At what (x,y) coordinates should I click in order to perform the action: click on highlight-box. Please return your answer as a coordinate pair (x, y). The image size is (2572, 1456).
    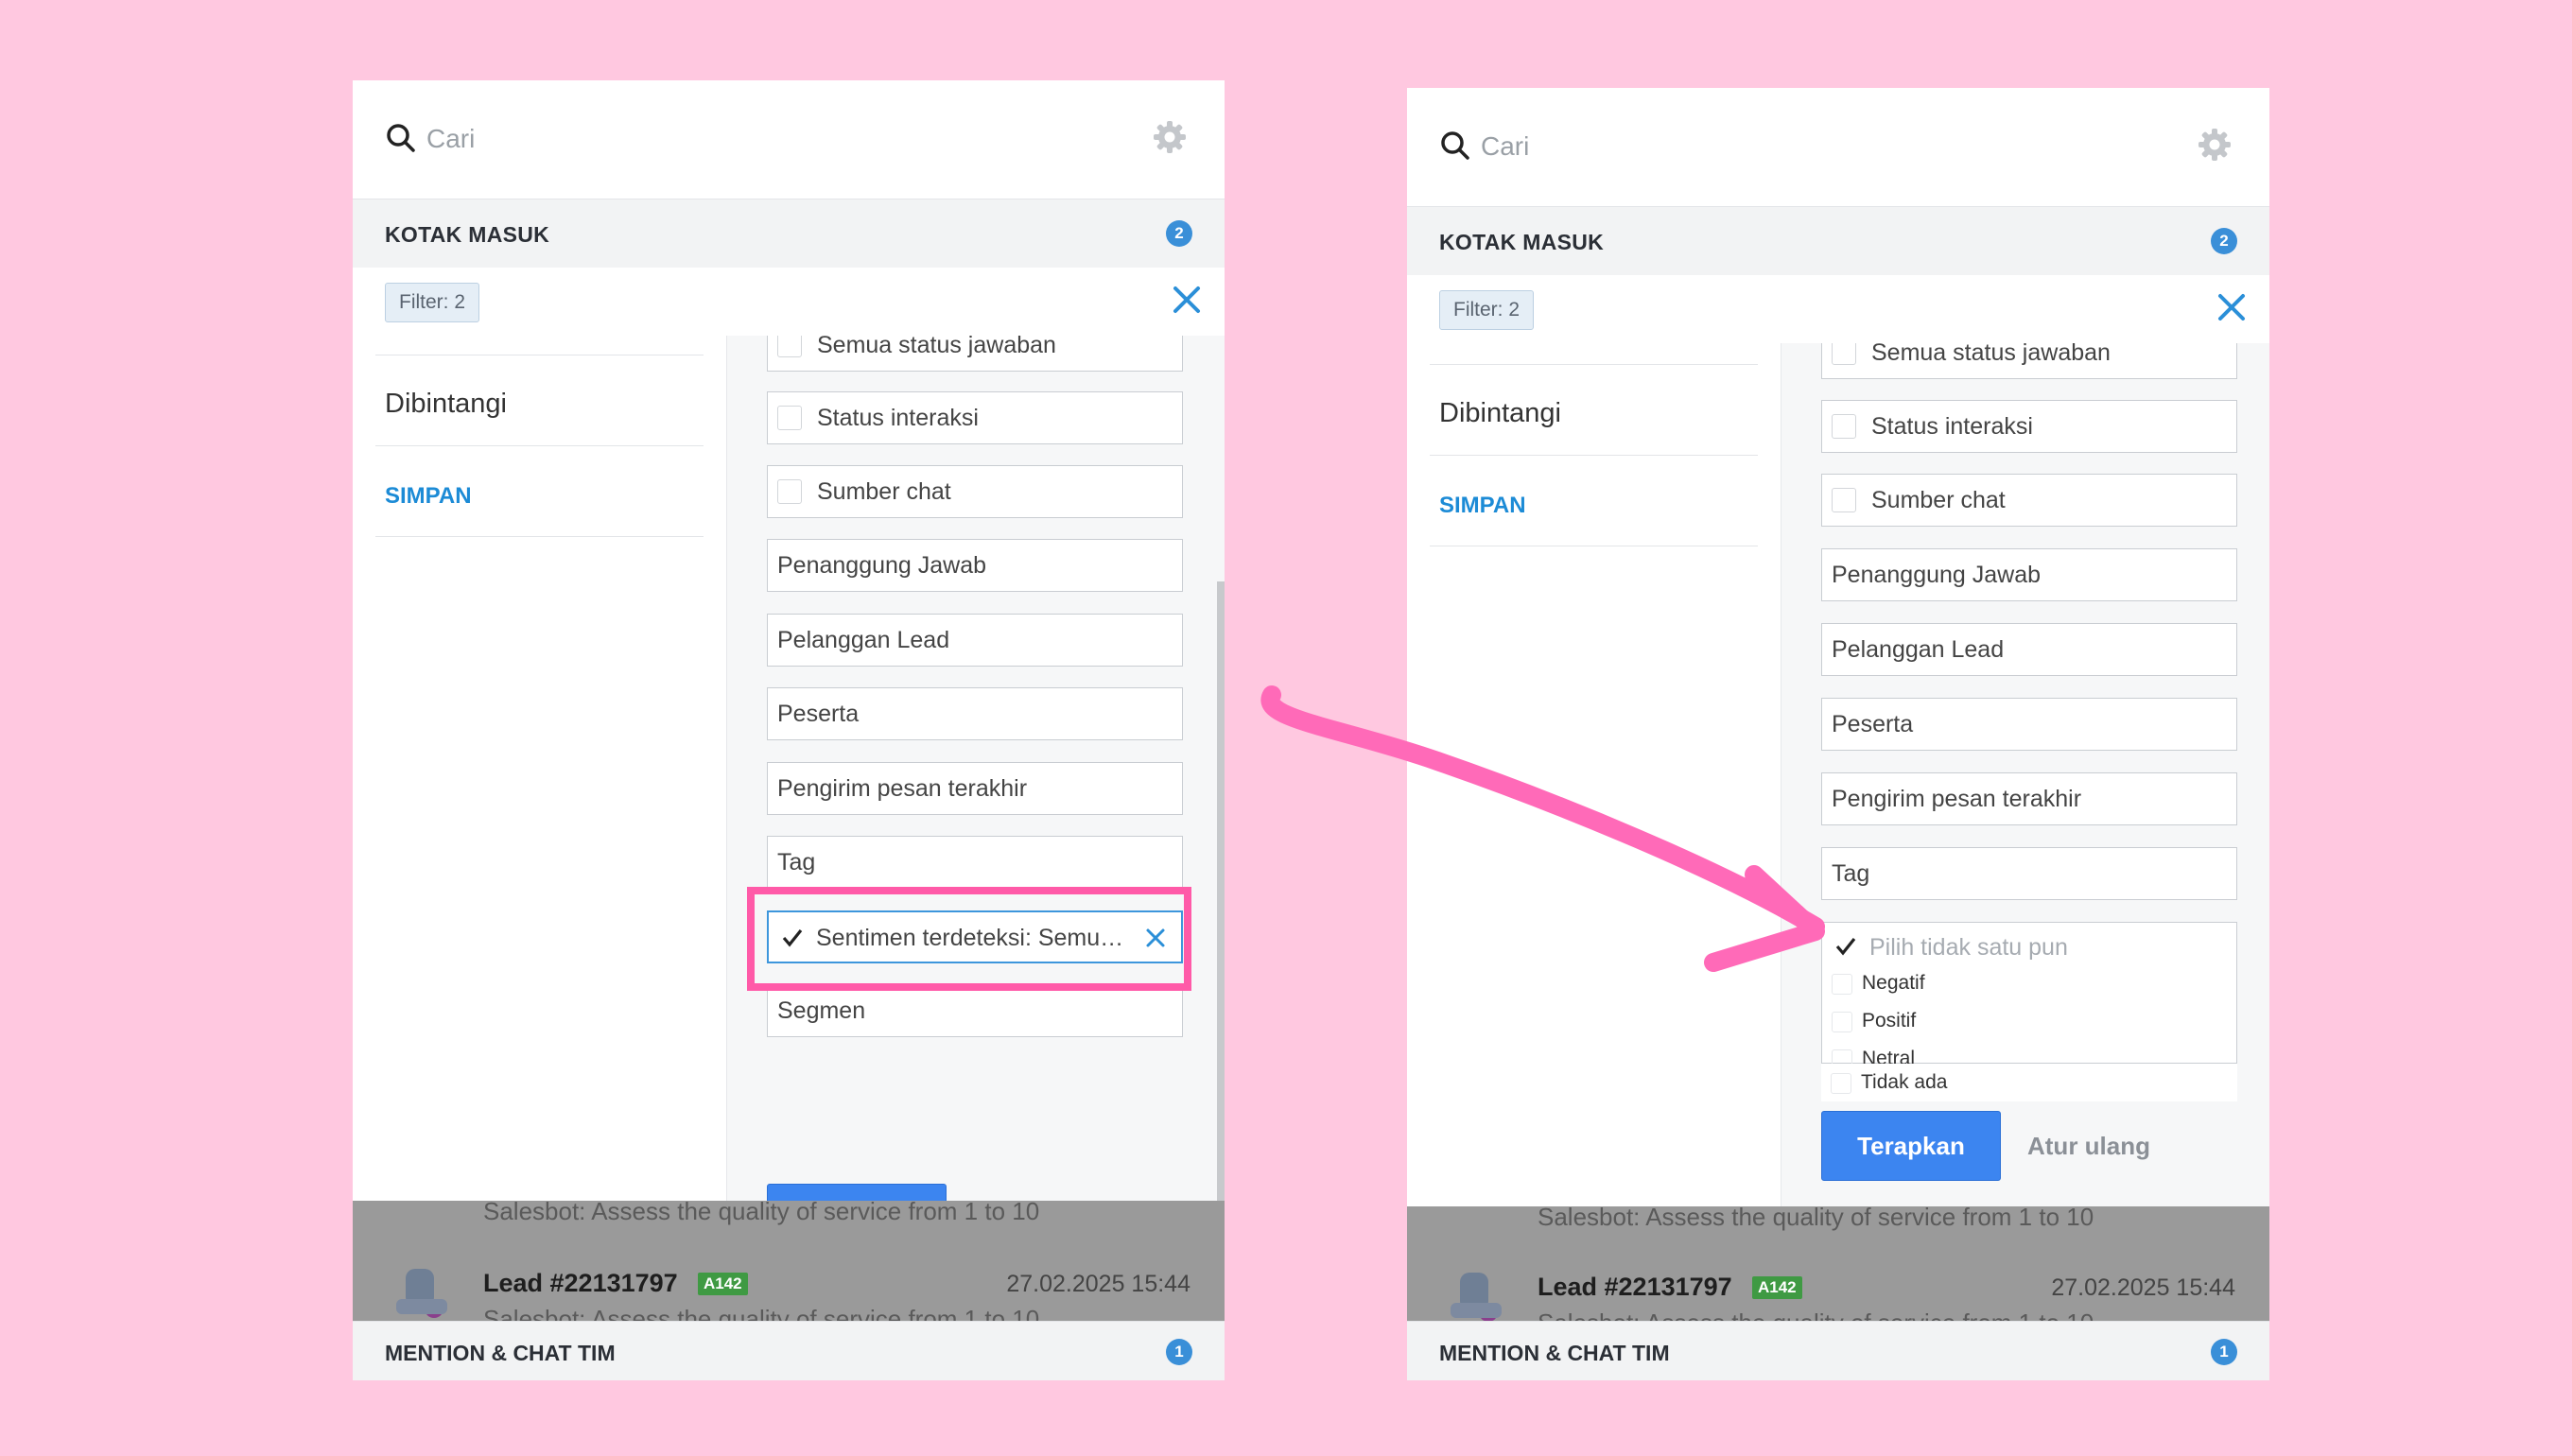
    Looking at the image, I should click on (969, 939).